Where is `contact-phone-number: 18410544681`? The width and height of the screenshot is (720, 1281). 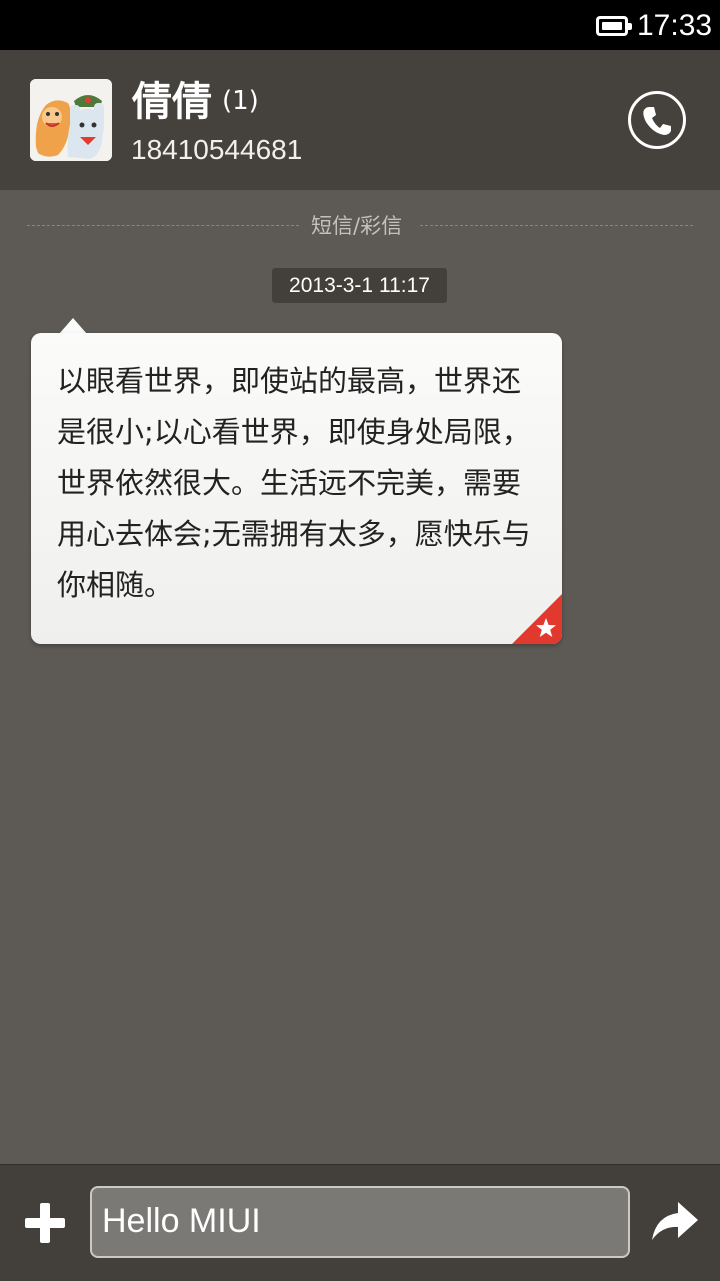 contact-phone-number: 18410544681 is located at coordinates (217, 149).